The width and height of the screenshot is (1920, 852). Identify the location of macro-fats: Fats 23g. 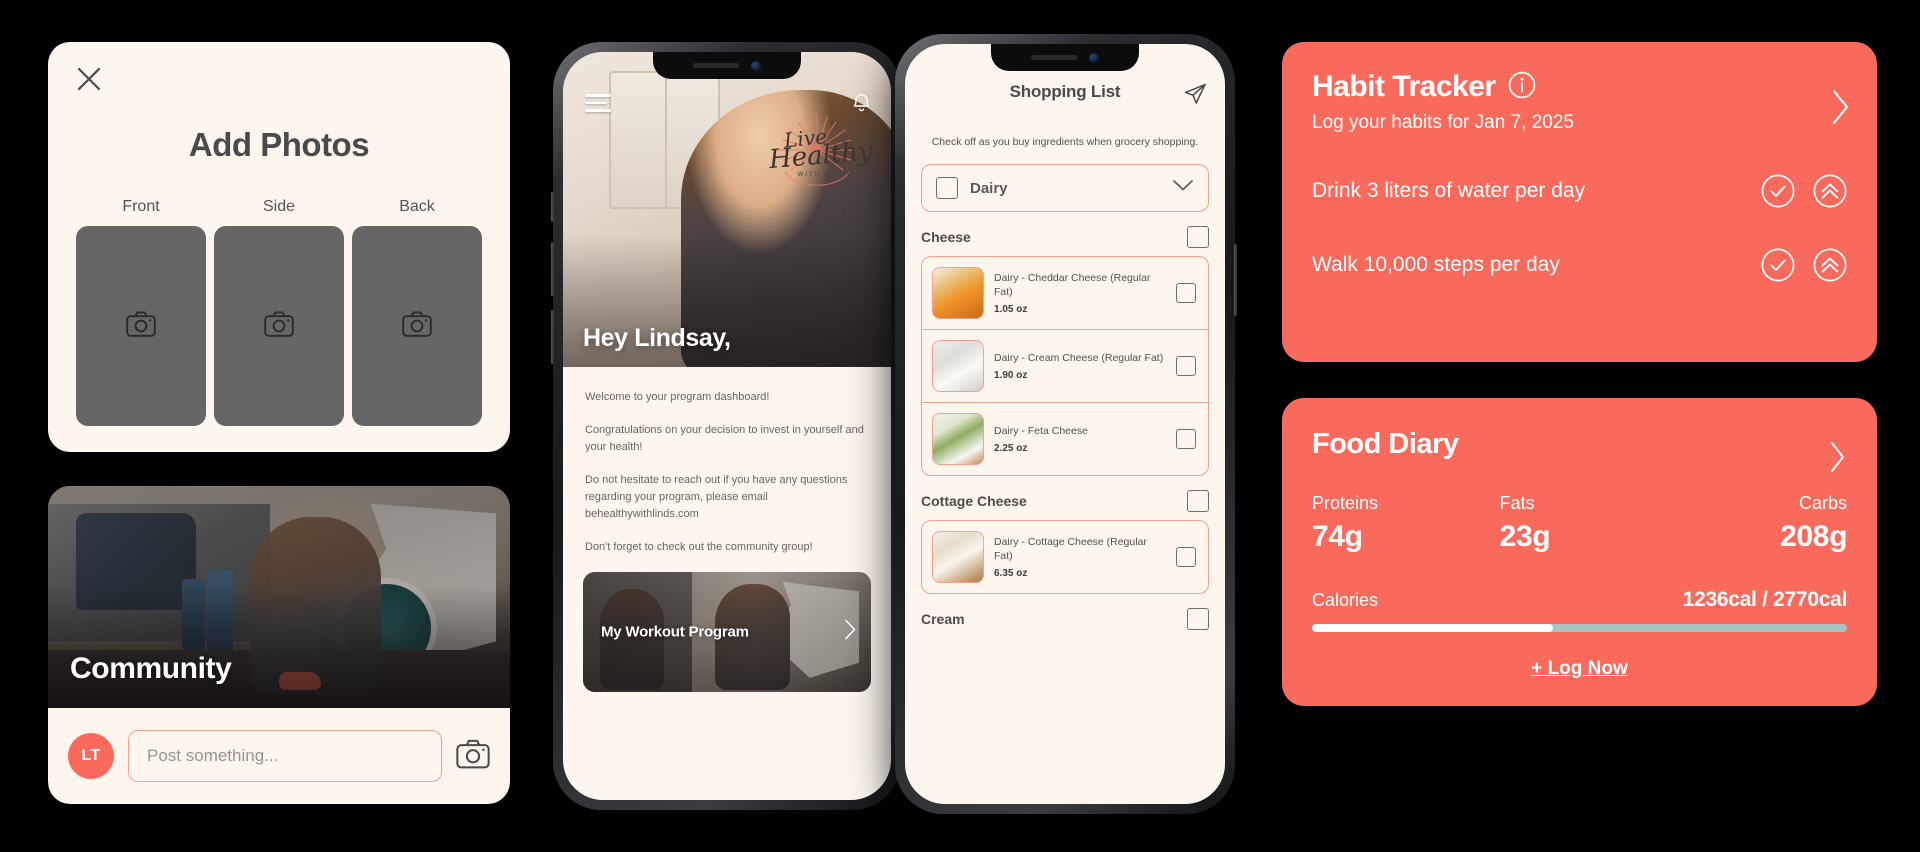
(1580, 523).